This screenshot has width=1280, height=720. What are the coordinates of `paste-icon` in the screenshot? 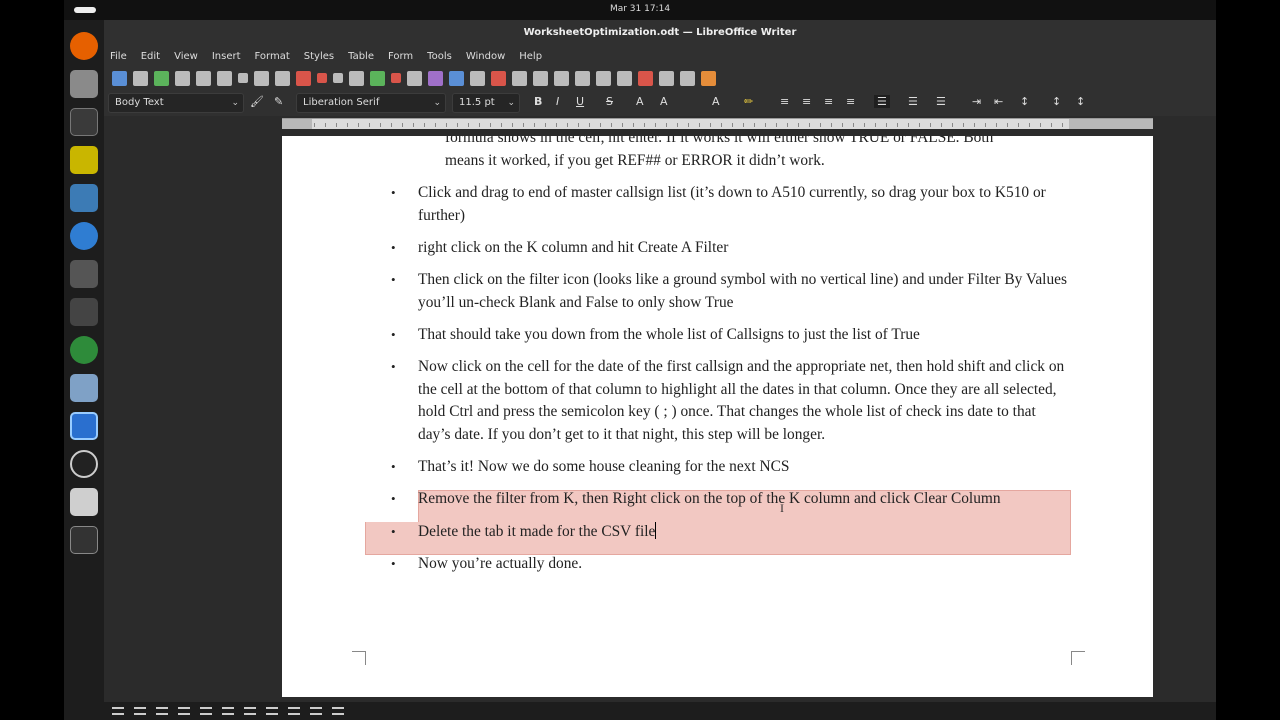 It's located at (282, 78).